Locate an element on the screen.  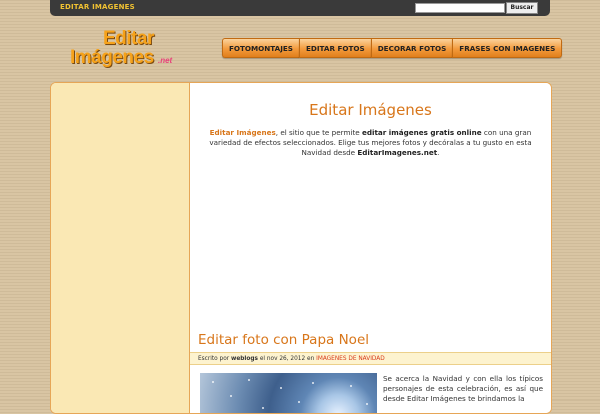
intro-part1: , el sitio que te permite is located at coordinates (318, 132).